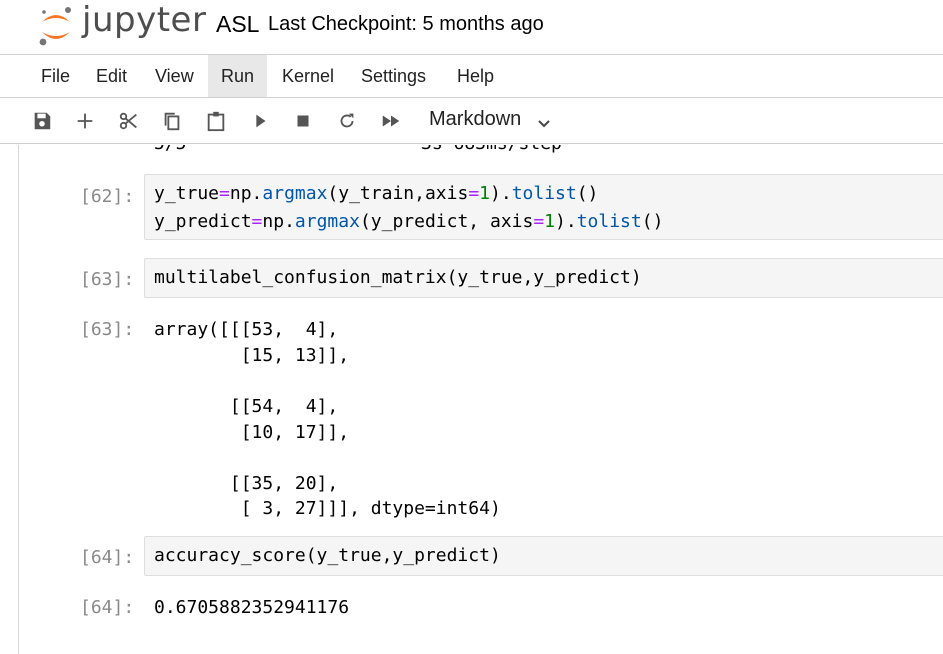 This screenshot has height=654, width=943. Describe the element at coordinates (491, 149) in the screenshot. I see `clipped-output-right: 3s 683ms/step` at that location.